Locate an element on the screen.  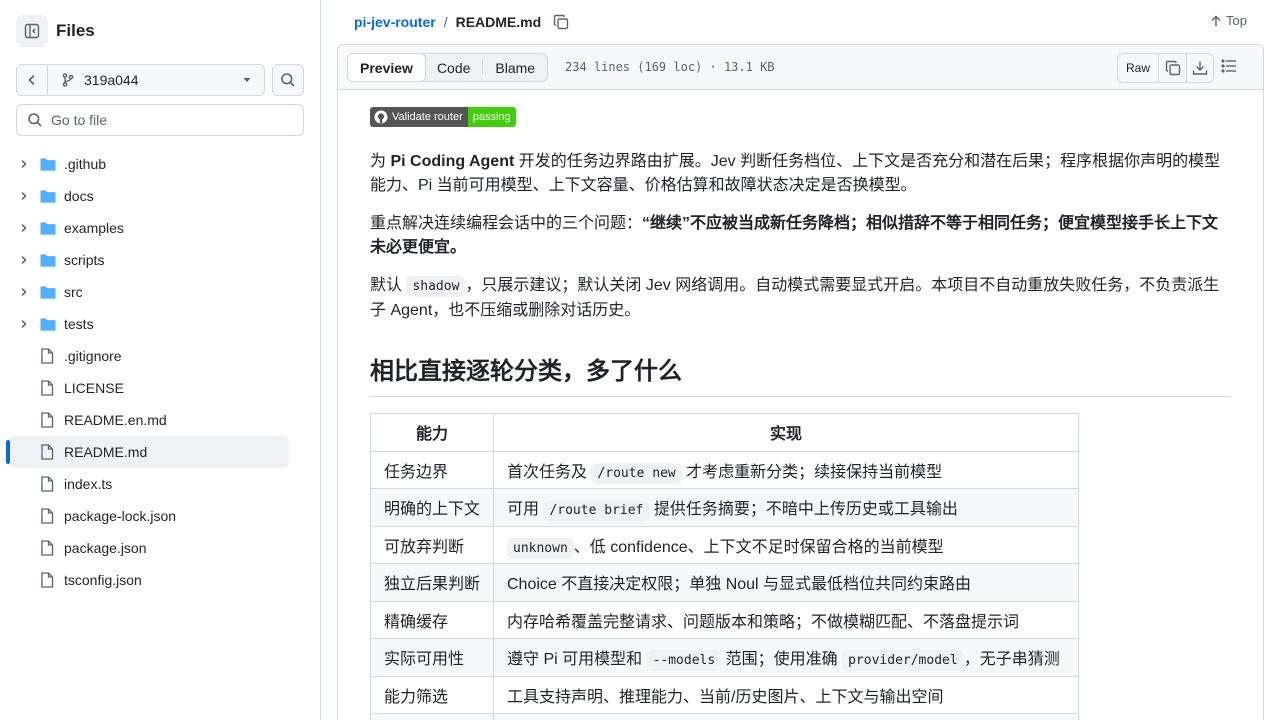
badge-status: passing is located at coordinates (491, 117).